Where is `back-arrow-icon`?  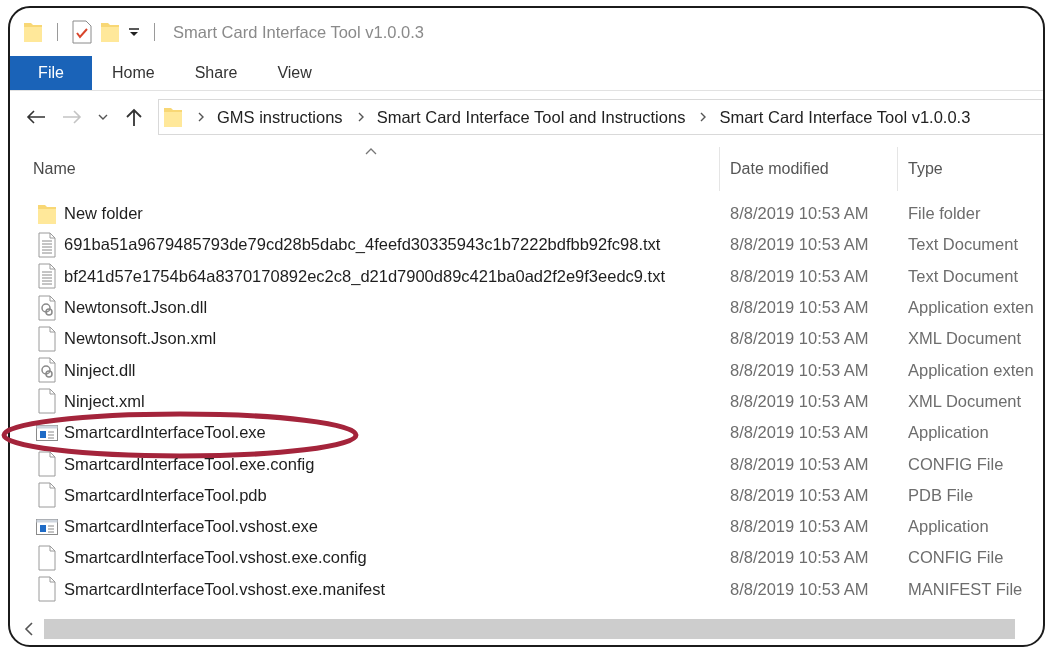 back-arrow-icon is located at coordinates (36, 117).